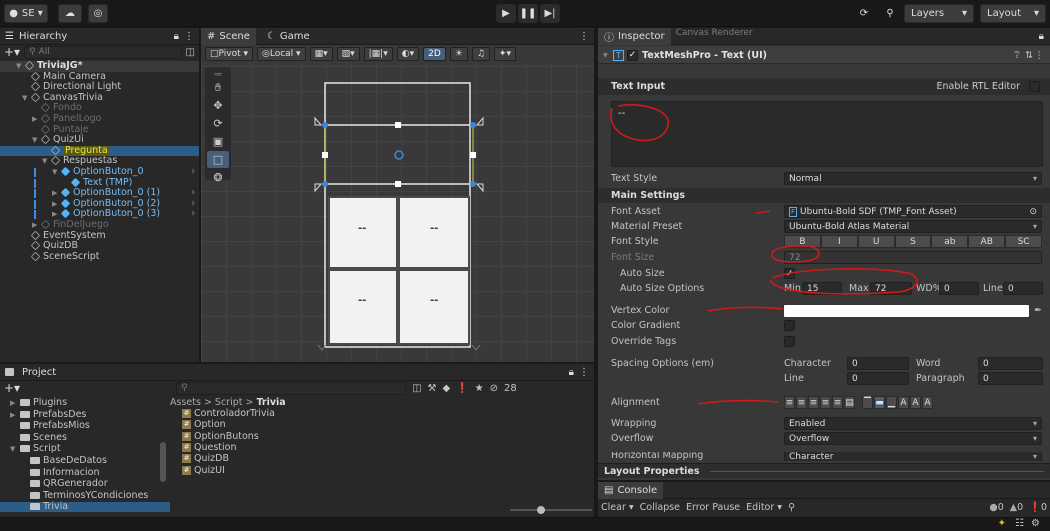 The image size is (1050, 531). Describe the element at coordinates (864, 13) in the screenshot. I see `history-button: ⟳` at that location.